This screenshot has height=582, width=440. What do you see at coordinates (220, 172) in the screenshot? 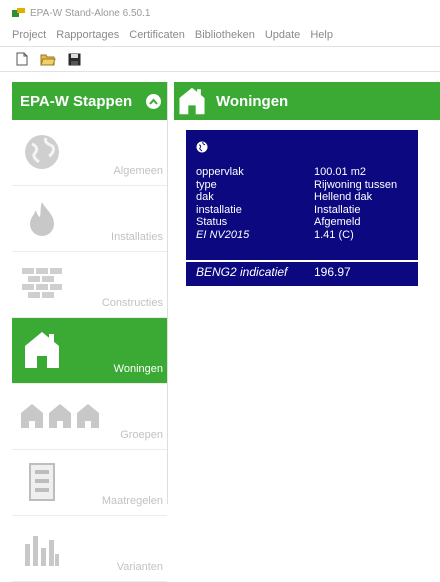
I see `property-key: oppervlak` at bounding box center [220, 172].